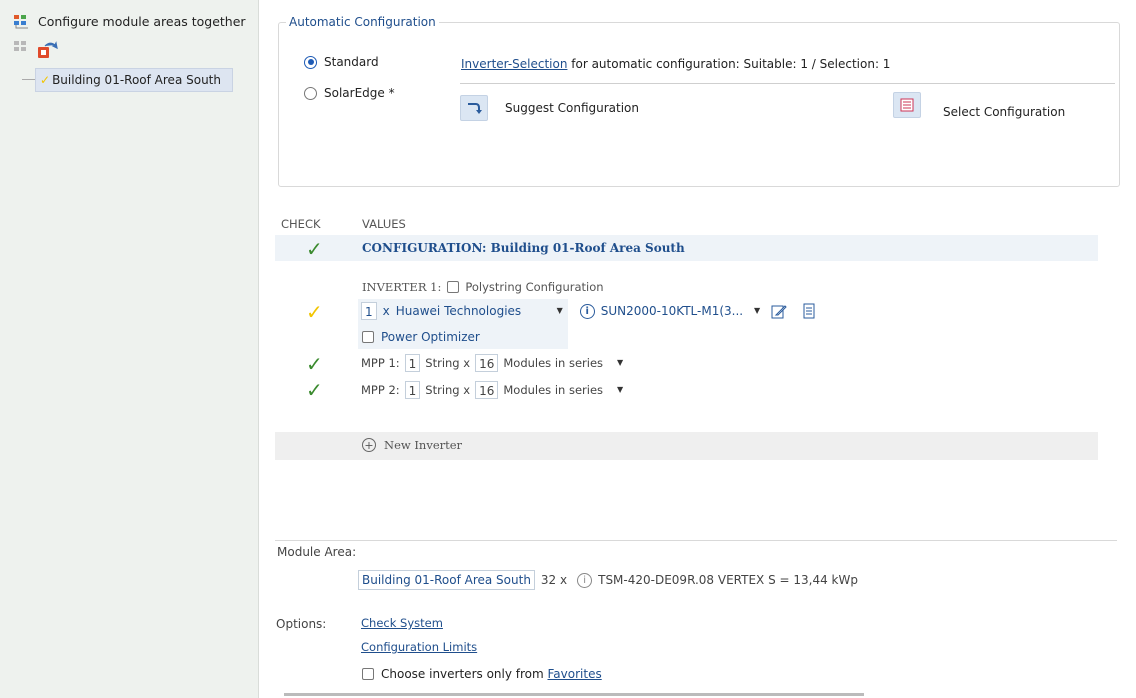  Describe the element at coordinates (534, 287) in the screenshot. I see `polystring-label: Polystring Configuration` at that location.